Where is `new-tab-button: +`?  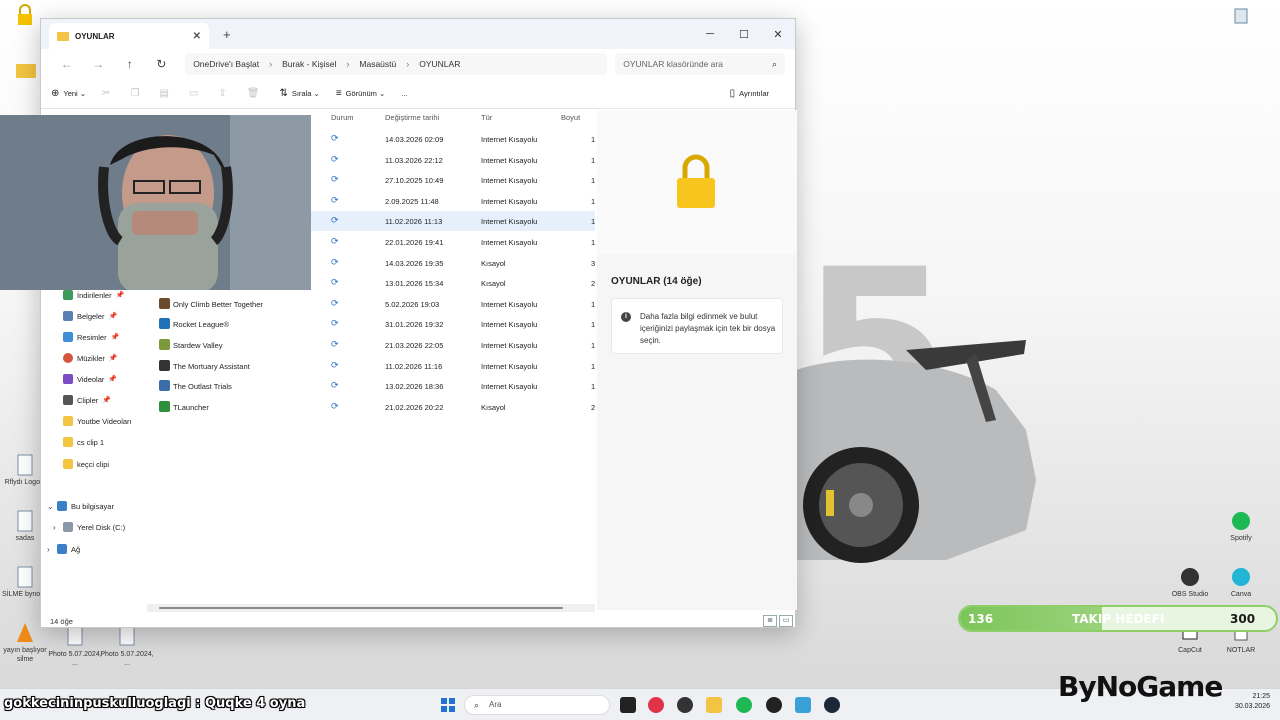 new-tab-button: + is located at coordinates (227, 34).